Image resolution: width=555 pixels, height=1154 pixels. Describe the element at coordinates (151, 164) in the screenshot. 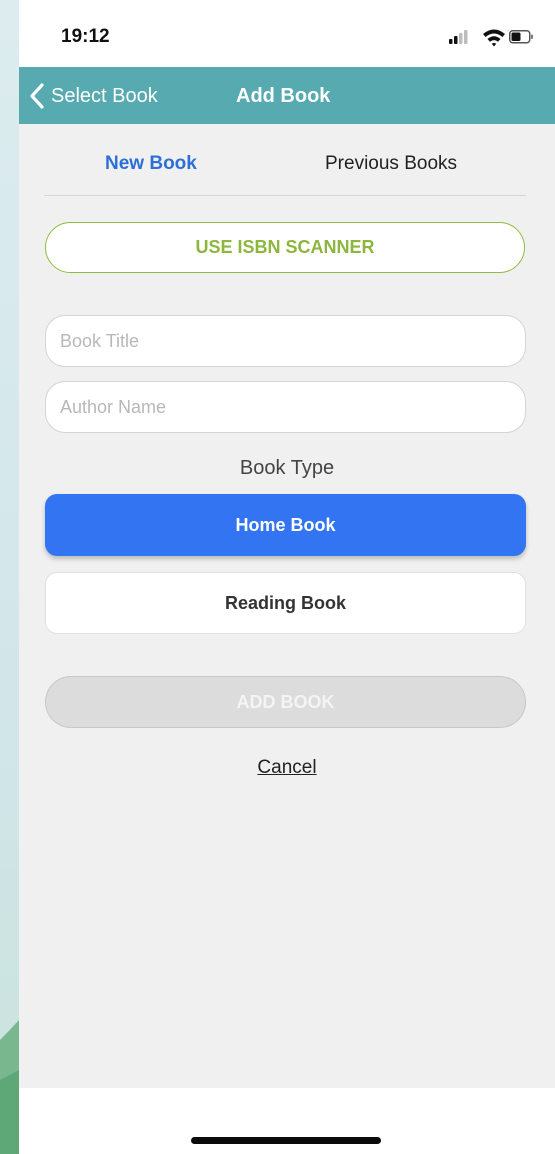

I see `tab-new-book: New Book` at that location.